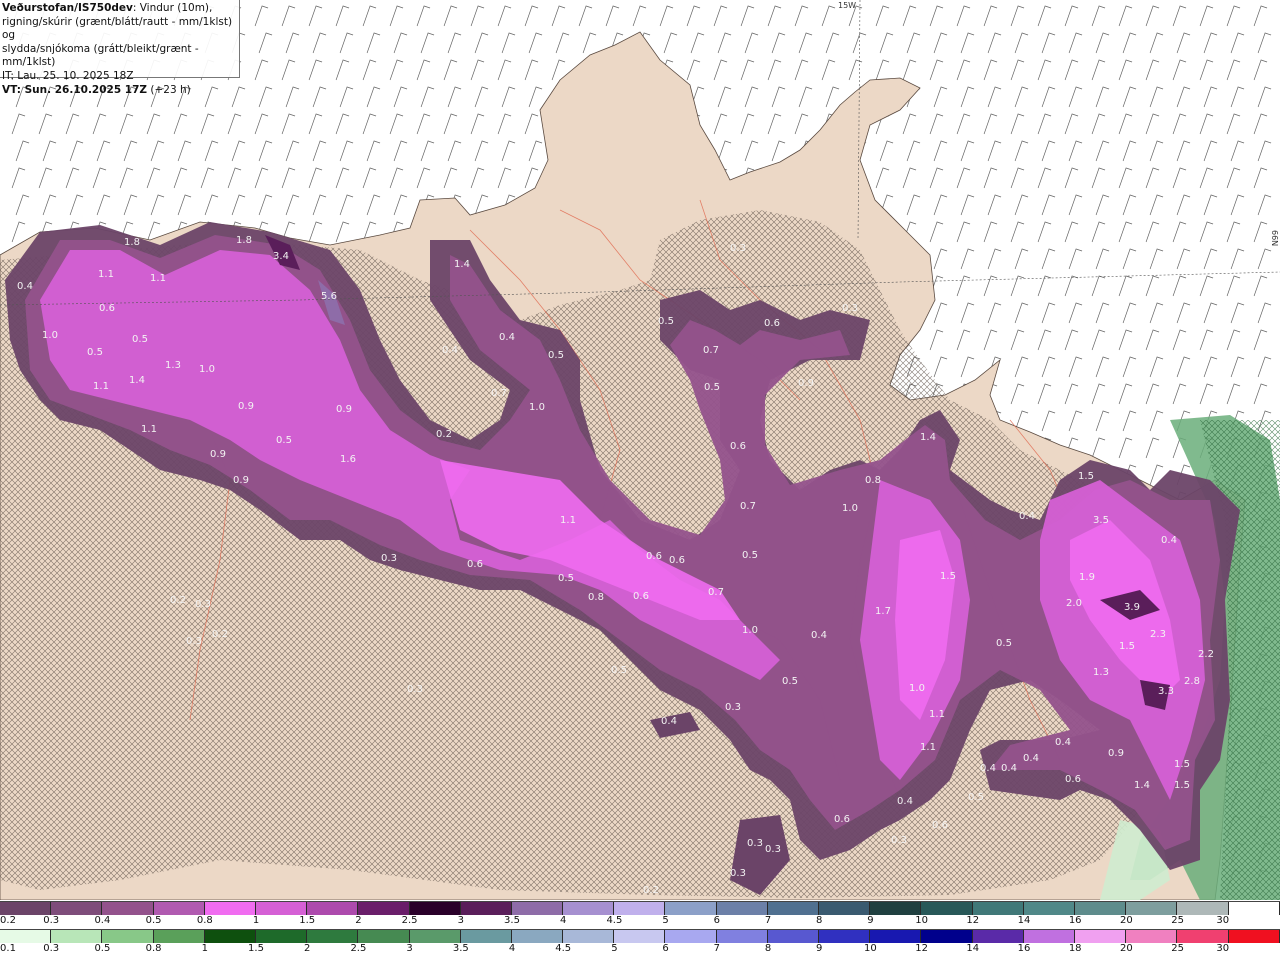  Describe the element at coordinates (1132, 607) in the screenshot. I see `precip-value-label: 3.9` at that location.